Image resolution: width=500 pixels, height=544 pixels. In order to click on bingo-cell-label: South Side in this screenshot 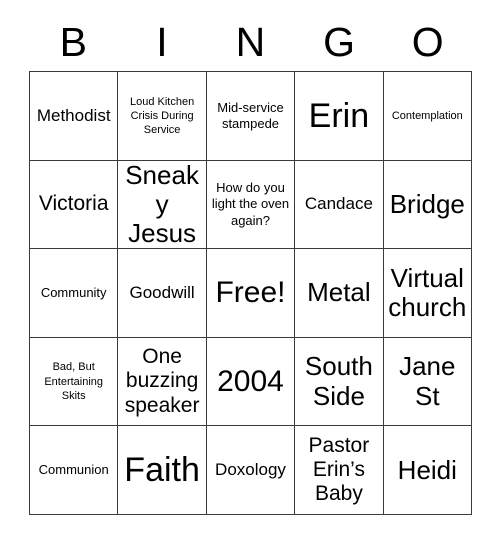, I will do `click(338, 381)`.